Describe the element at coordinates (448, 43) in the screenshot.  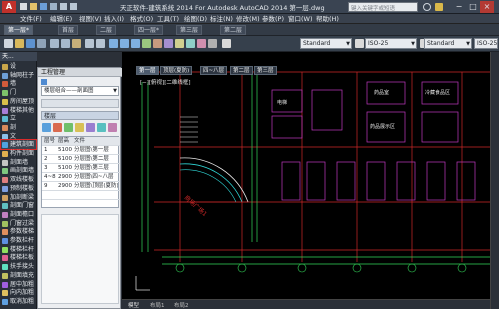
I see `table-style-select: Standard ▼` at that location.